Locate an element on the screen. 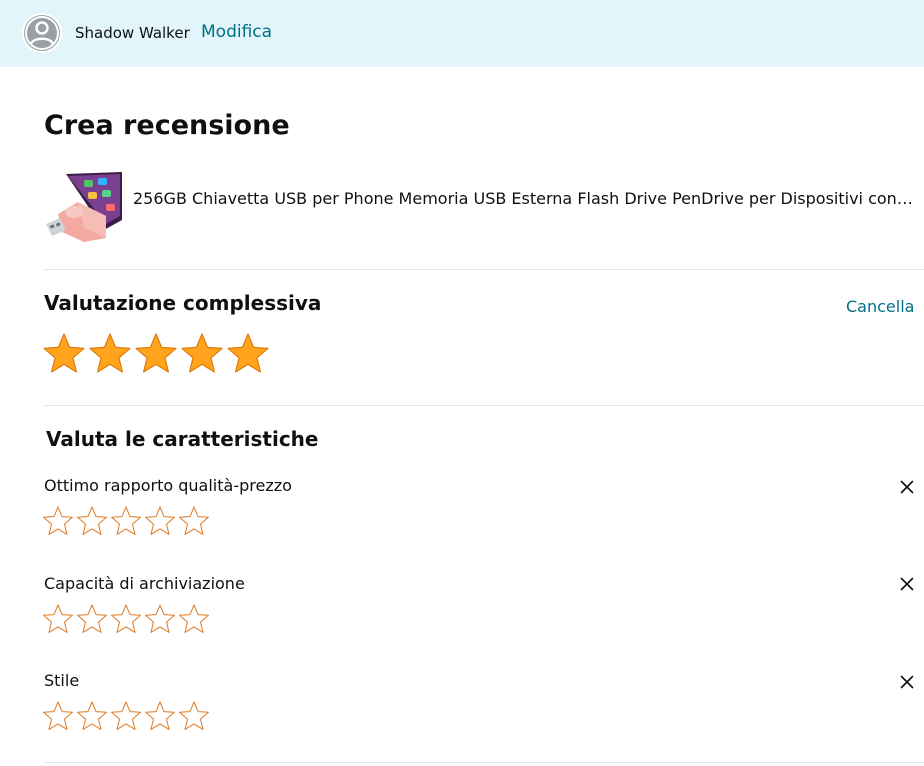 The height and width of the screenshot is (766, 924). user-name: Shadow Walker is located at coordinates (132, 33).